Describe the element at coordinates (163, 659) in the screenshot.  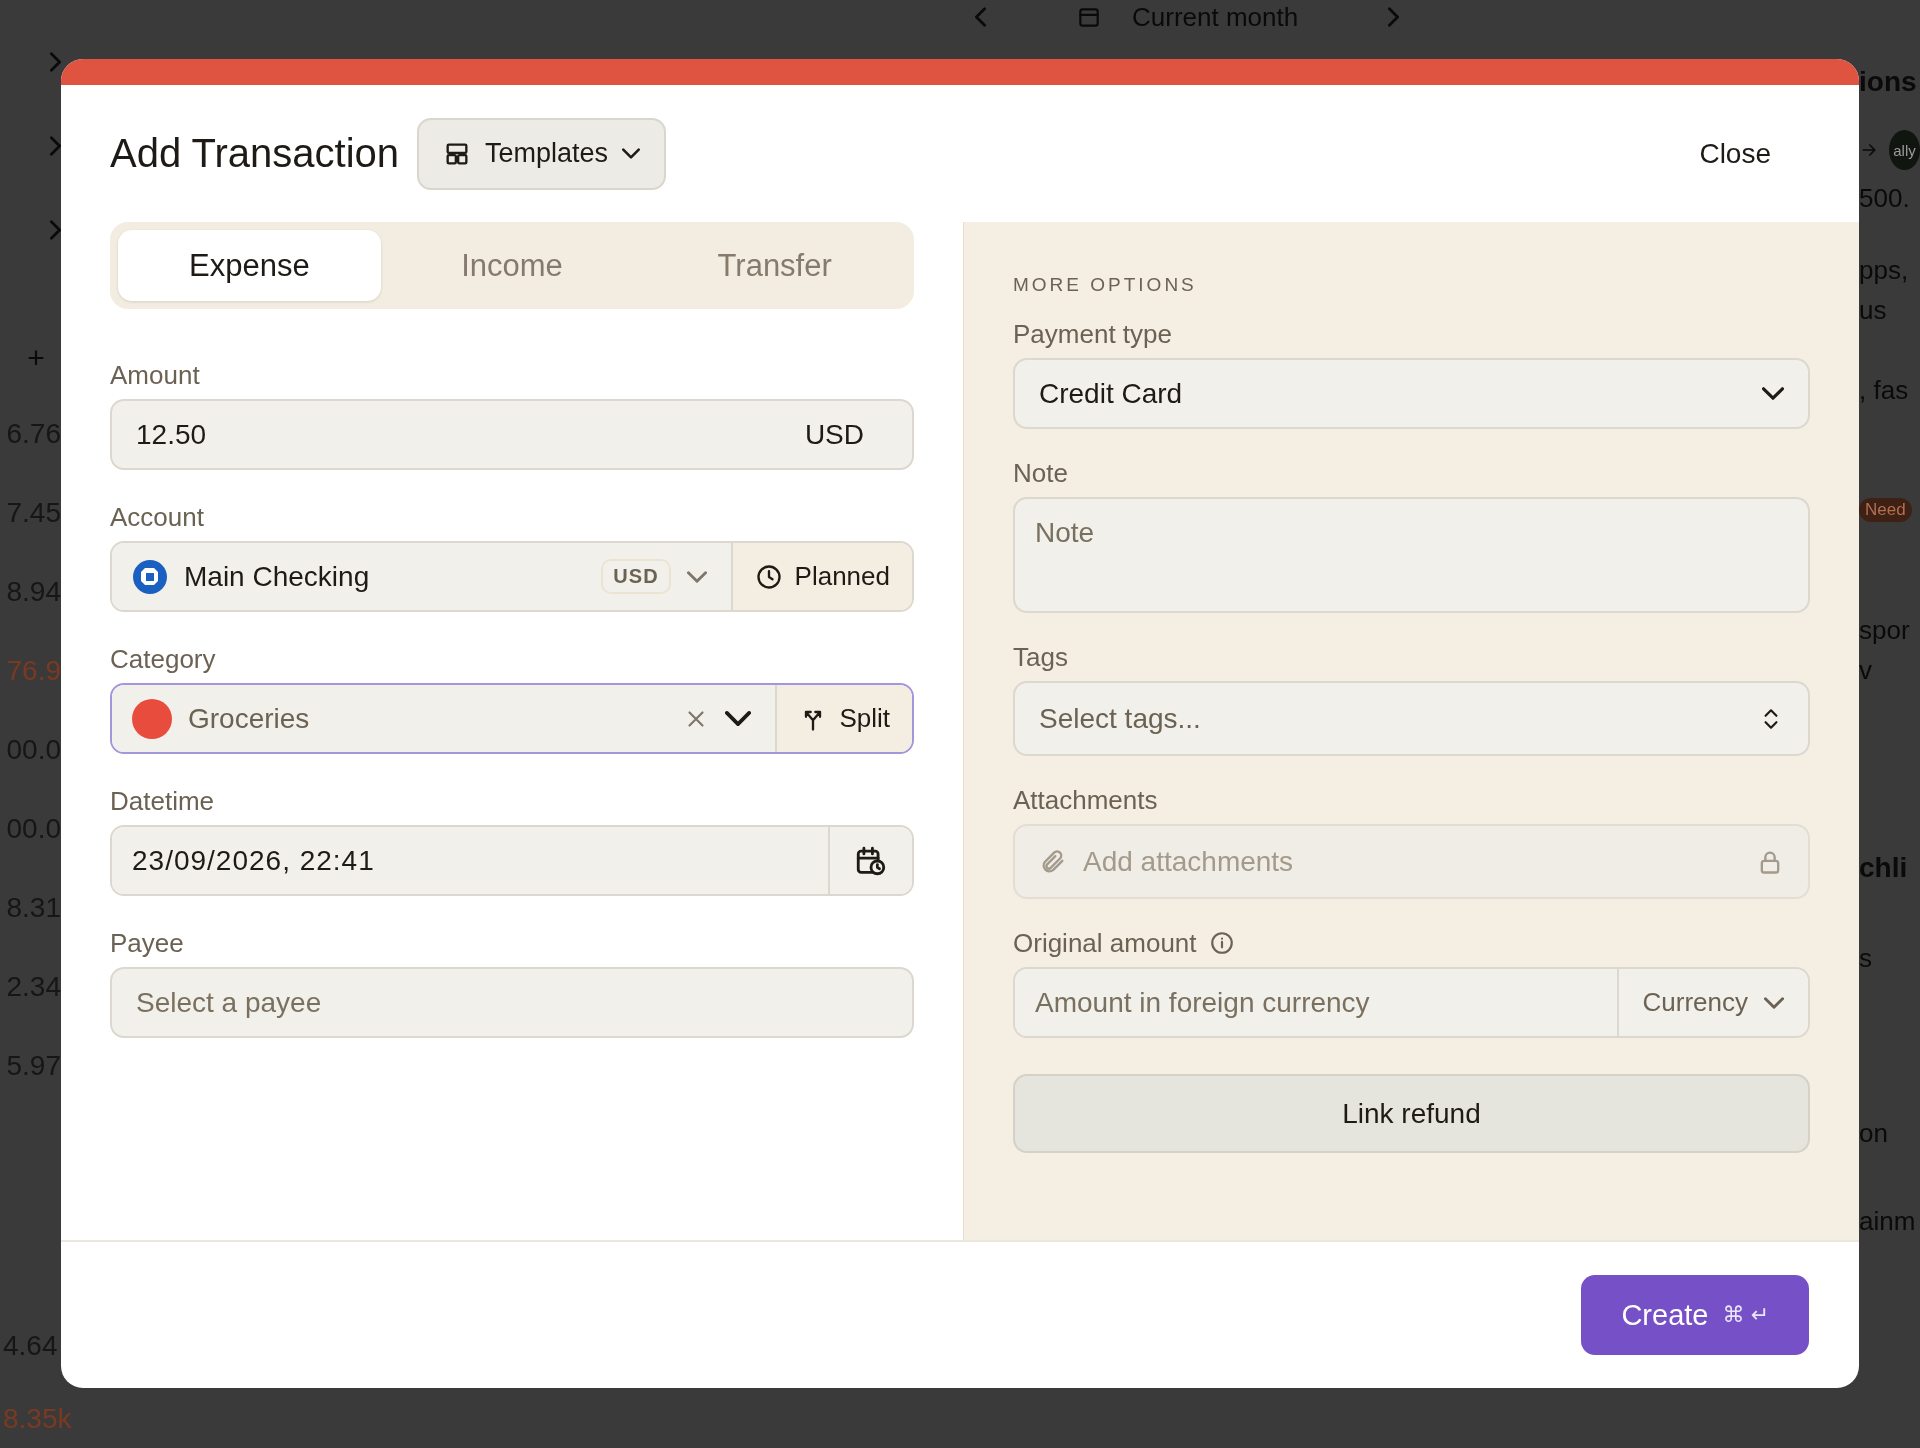
I see `field-label: Category` at that location.